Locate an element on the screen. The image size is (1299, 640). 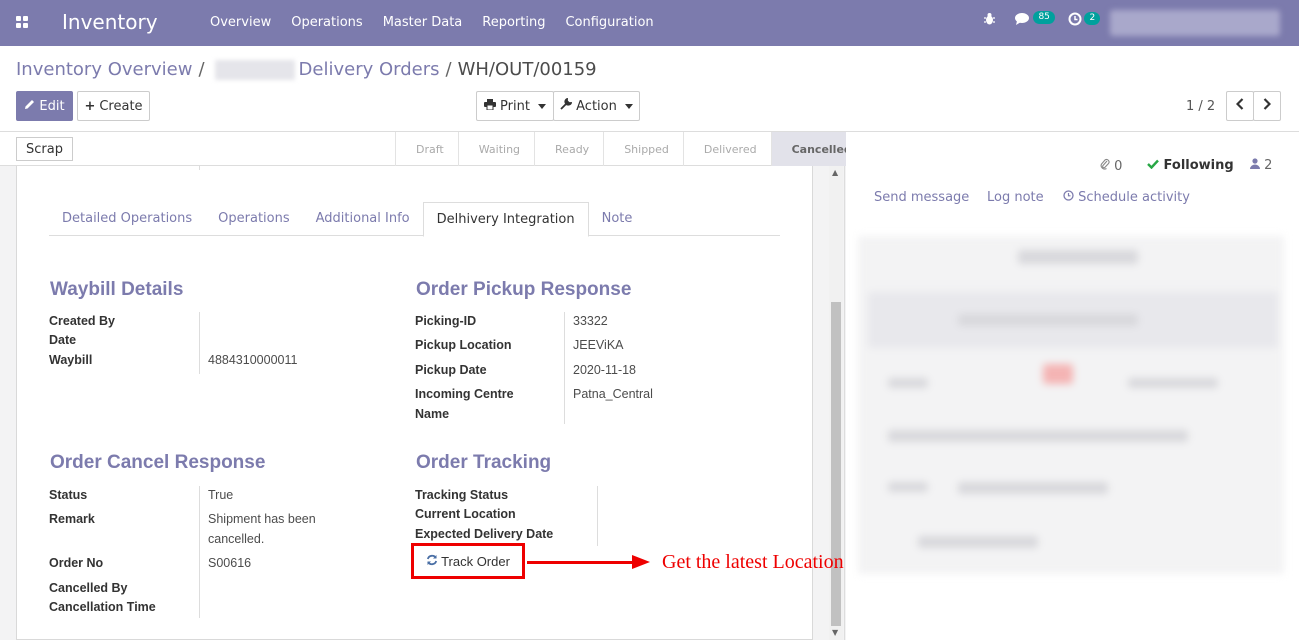
schedule-activity-button: Schedule activity is located at coordinates (1126, 197).